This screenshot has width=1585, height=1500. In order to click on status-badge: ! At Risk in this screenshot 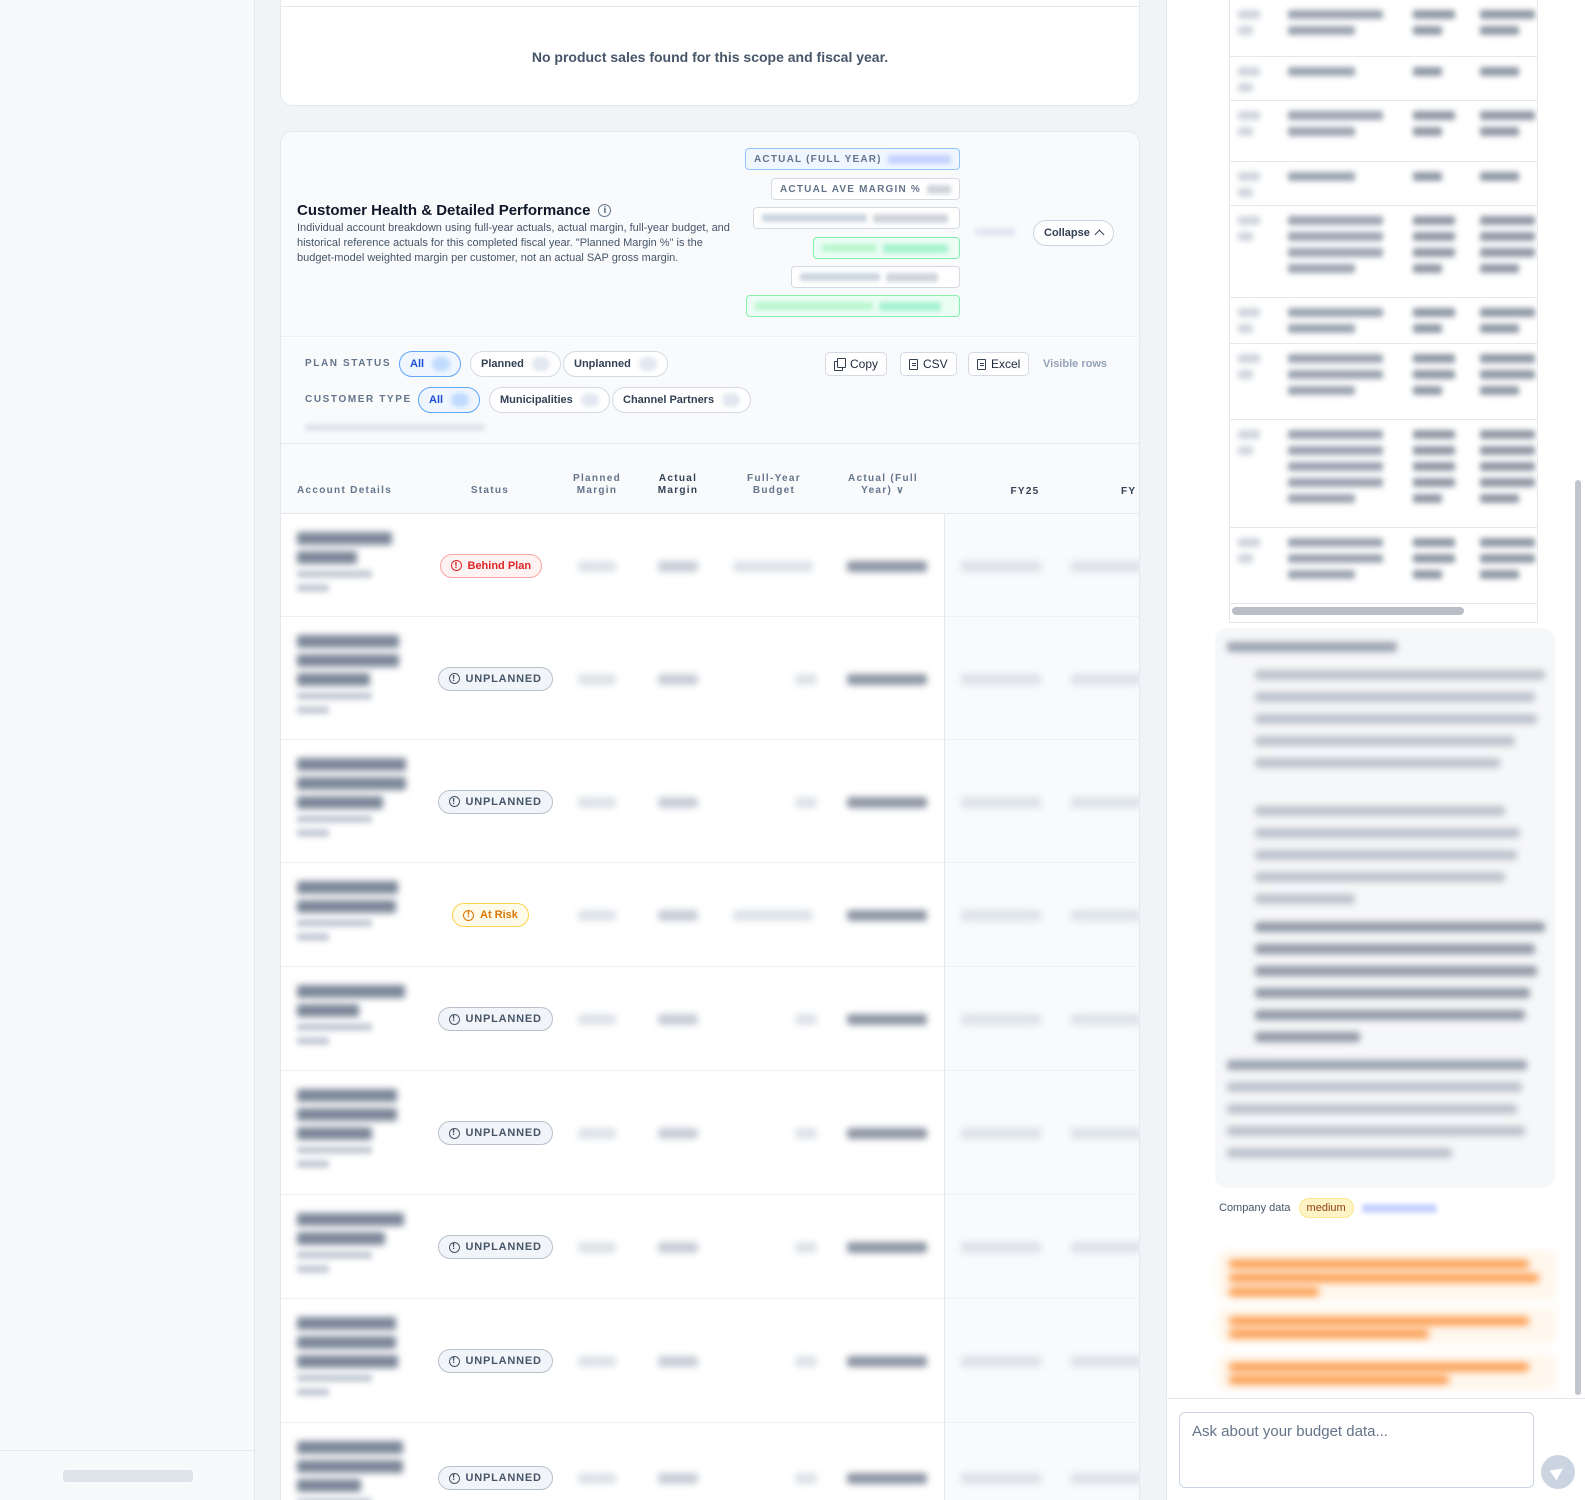, I will do `click(490, 915)`.